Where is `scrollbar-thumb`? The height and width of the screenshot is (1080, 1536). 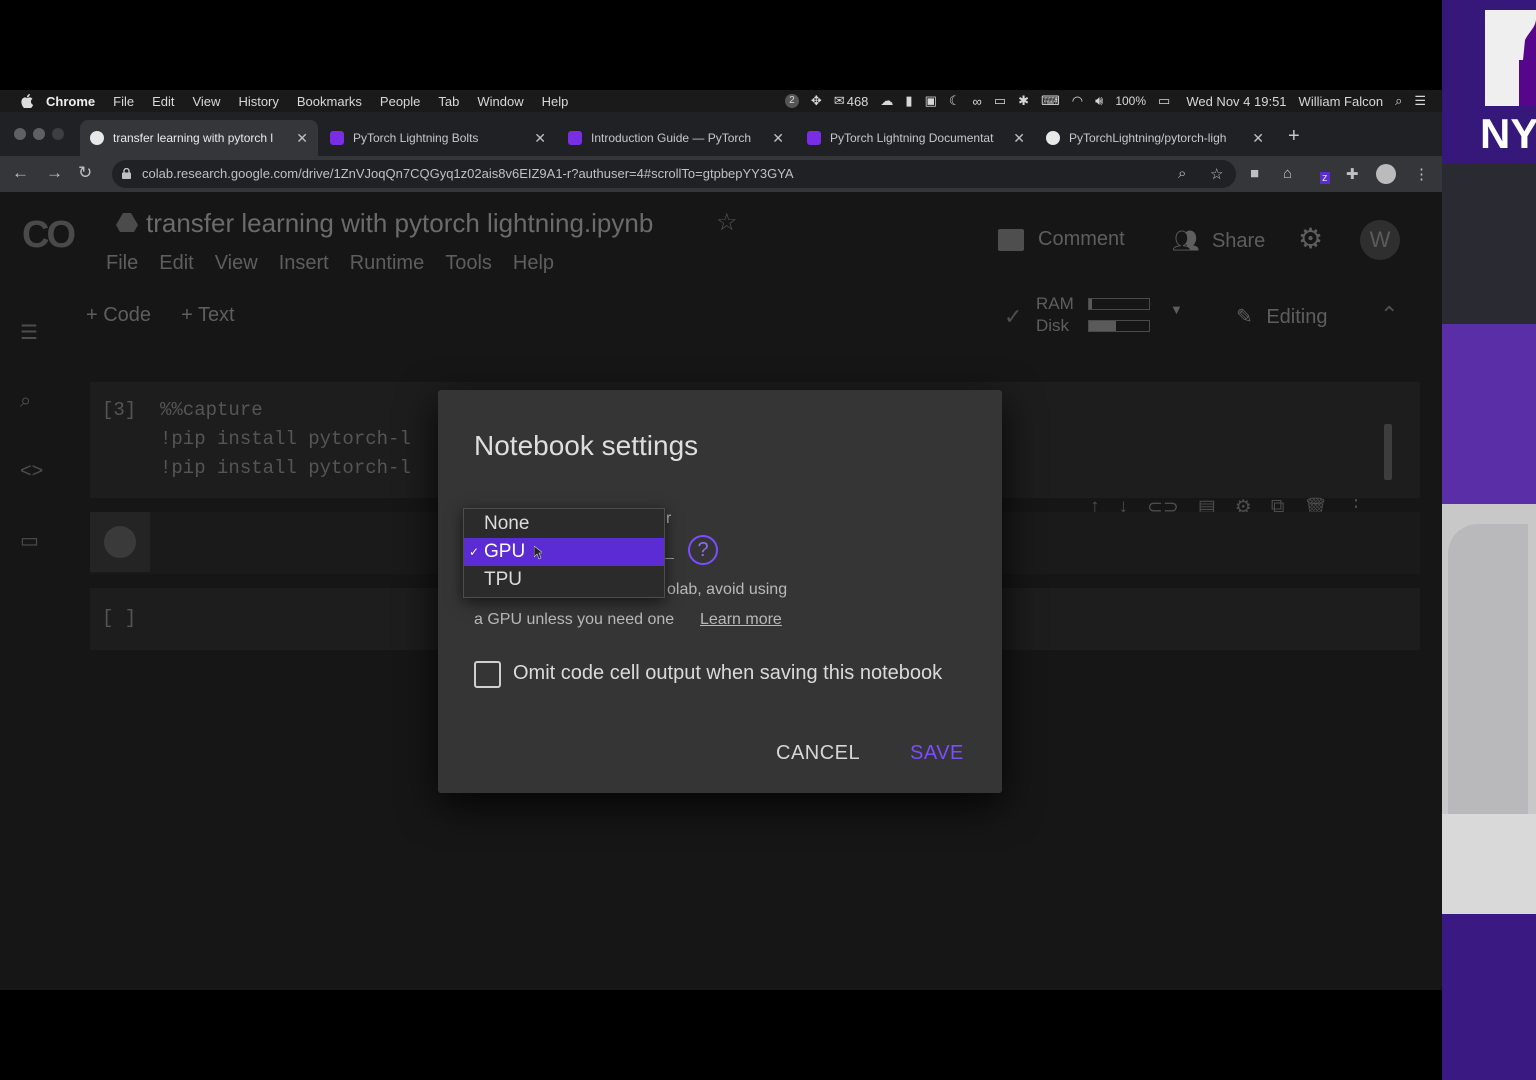
scrollbar-thumb is located at coordinates (1388, 452).